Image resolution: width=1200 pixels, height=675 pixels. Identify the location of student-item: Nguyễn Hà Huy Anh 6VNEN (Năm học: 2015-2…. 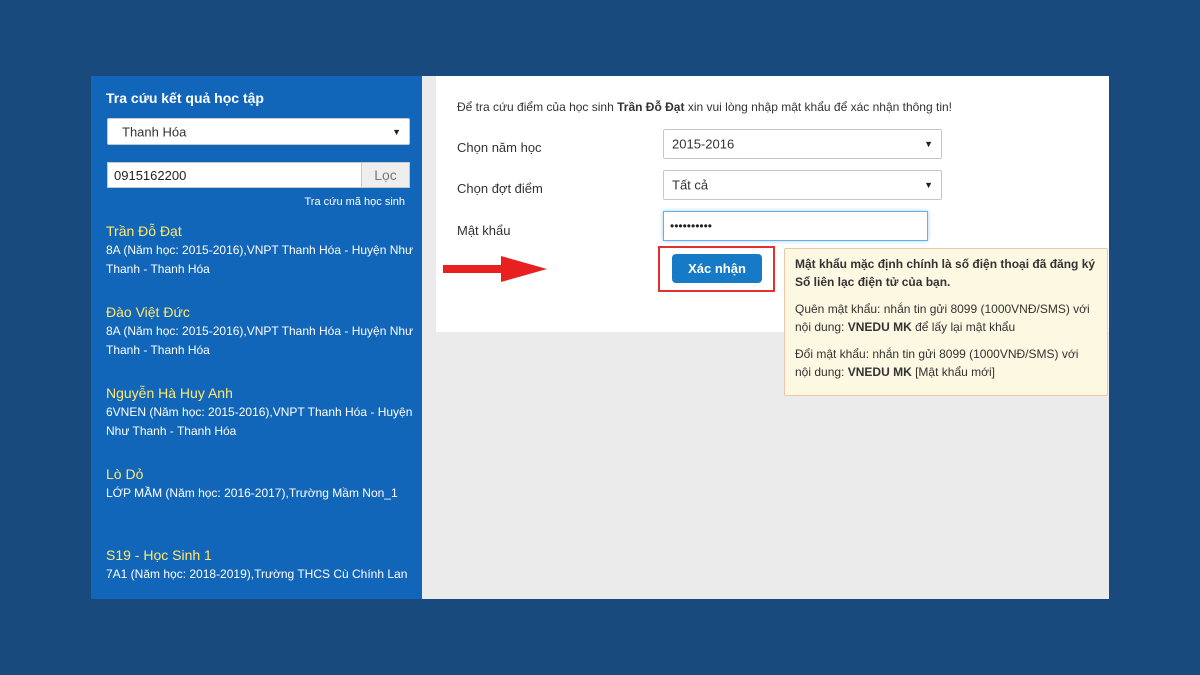
(261, 424).